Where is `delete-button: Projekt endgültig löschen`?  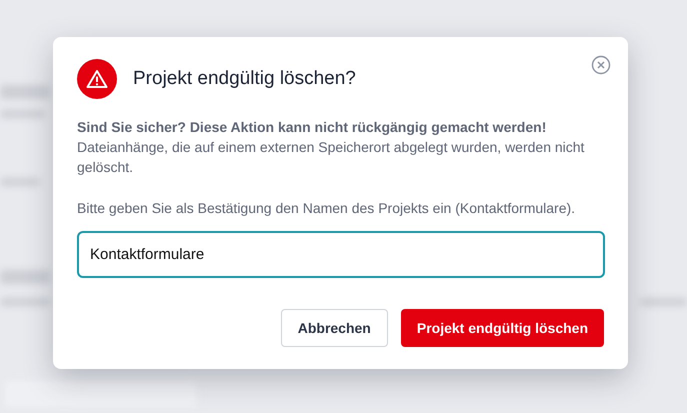
delete-button: Projekt endgültig löschen is located at coordinates (502, 328).